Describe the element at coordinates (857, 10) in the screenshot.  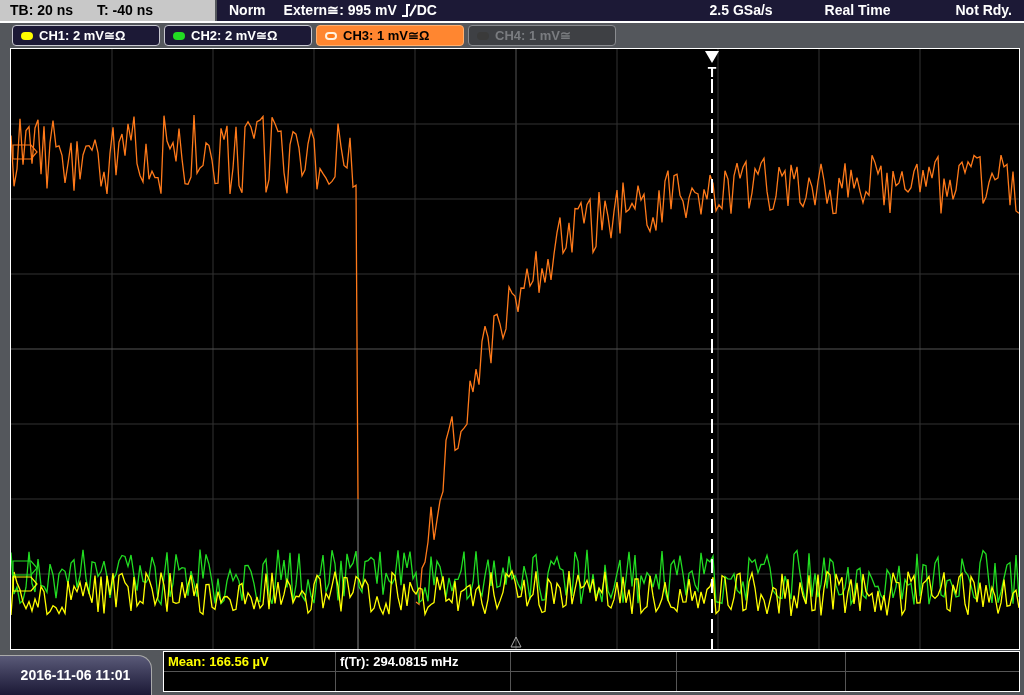
I see `acquisition-label: Real Time` at that location.